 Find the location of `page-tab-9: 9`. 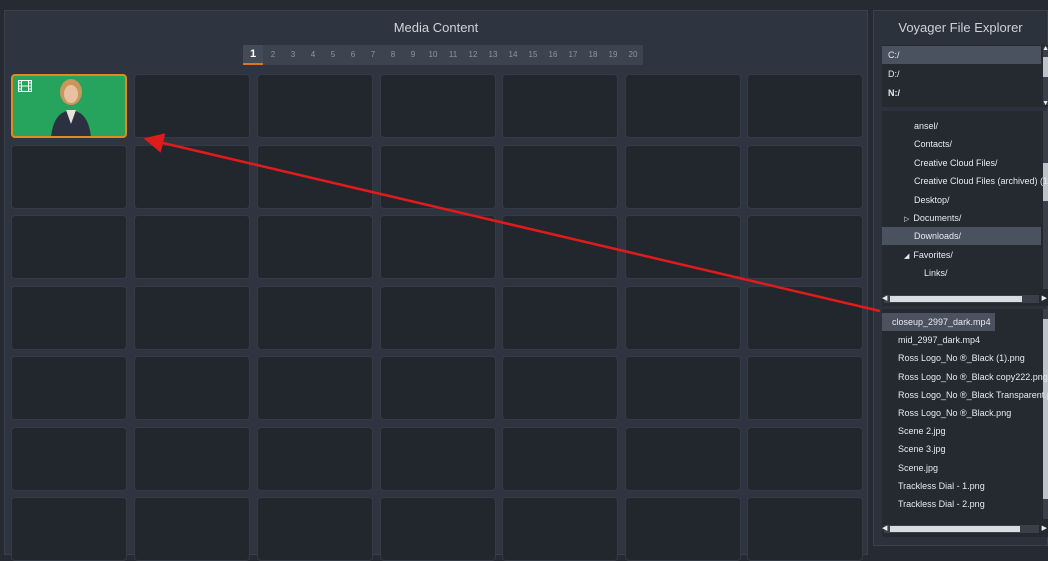

page-tab-9: 9 is located at coordinates (413, 55).